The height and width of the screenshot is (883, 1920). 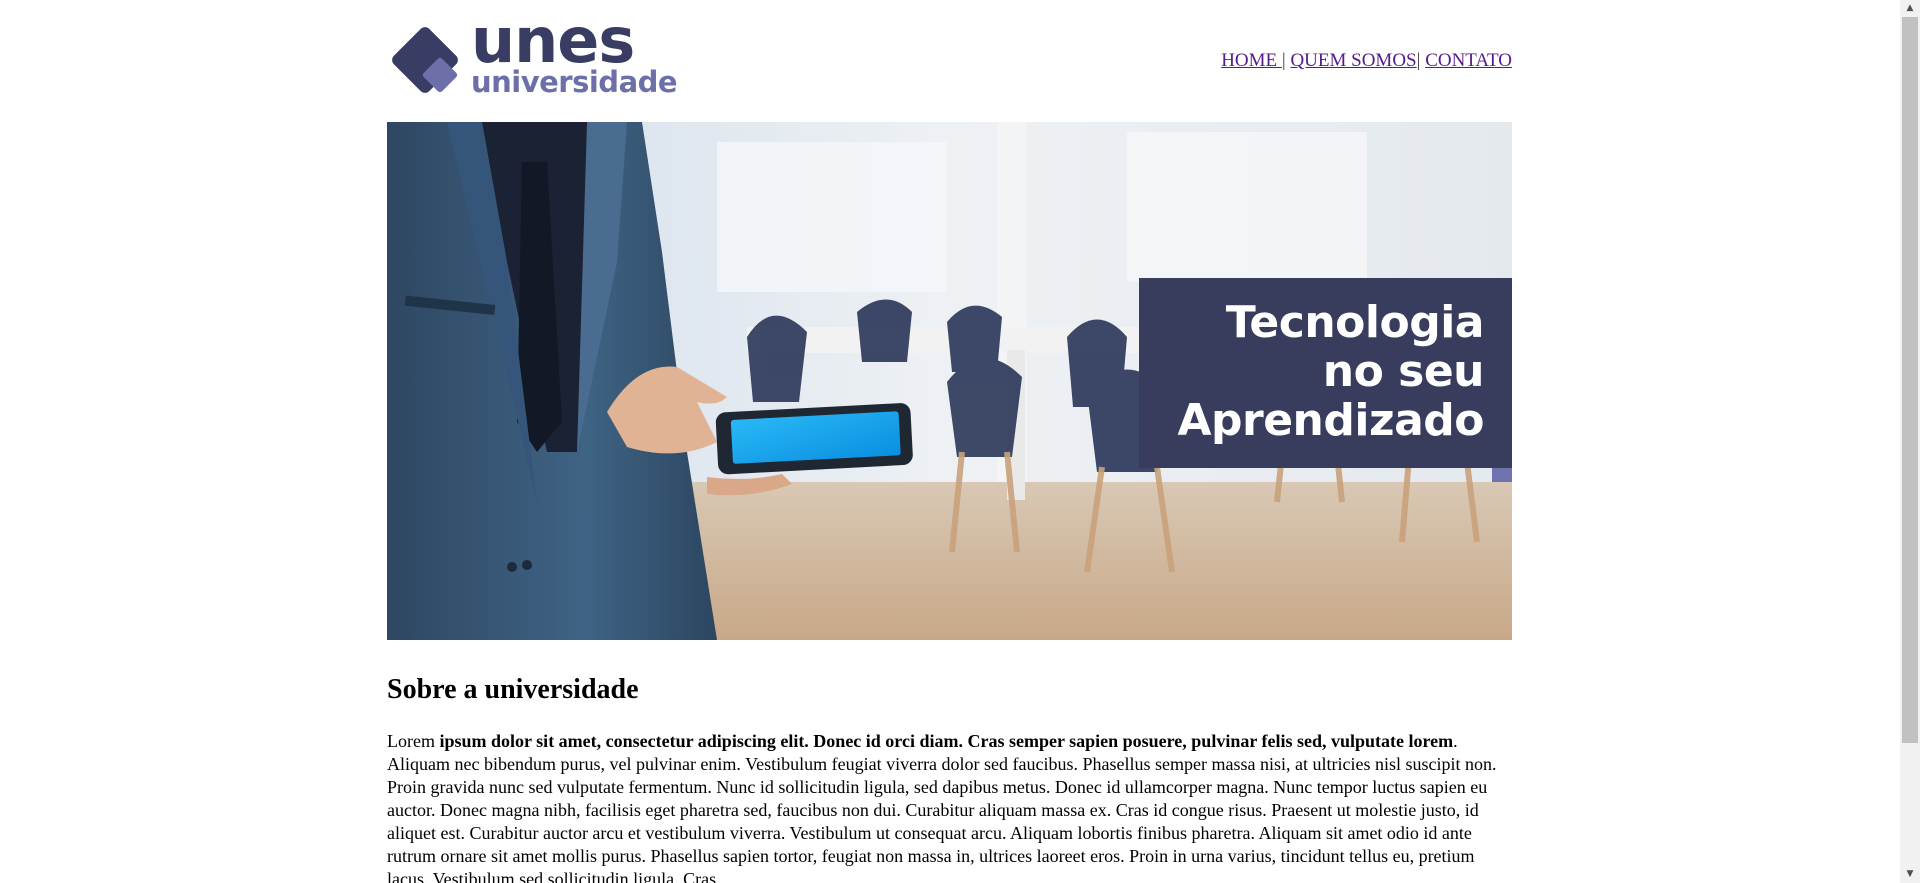 I want to click on section-title: Sobre a universidade, so click(x=513, y=689).